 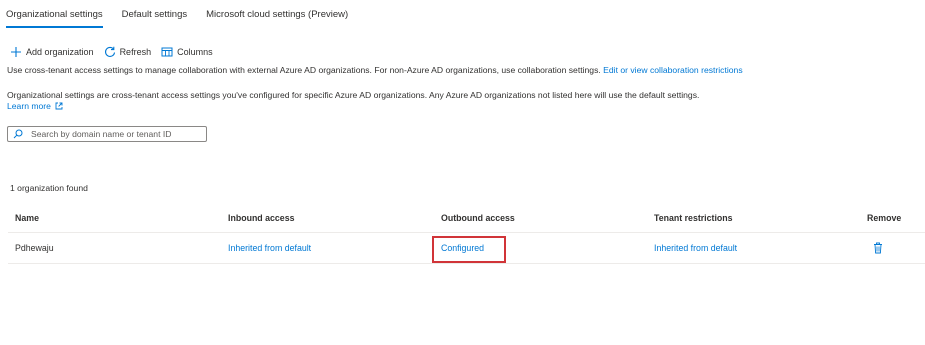 I want to click on edit-collaboration-restrictions-link: Edit or view collaboration restrictions, so click(x=672, y=70).